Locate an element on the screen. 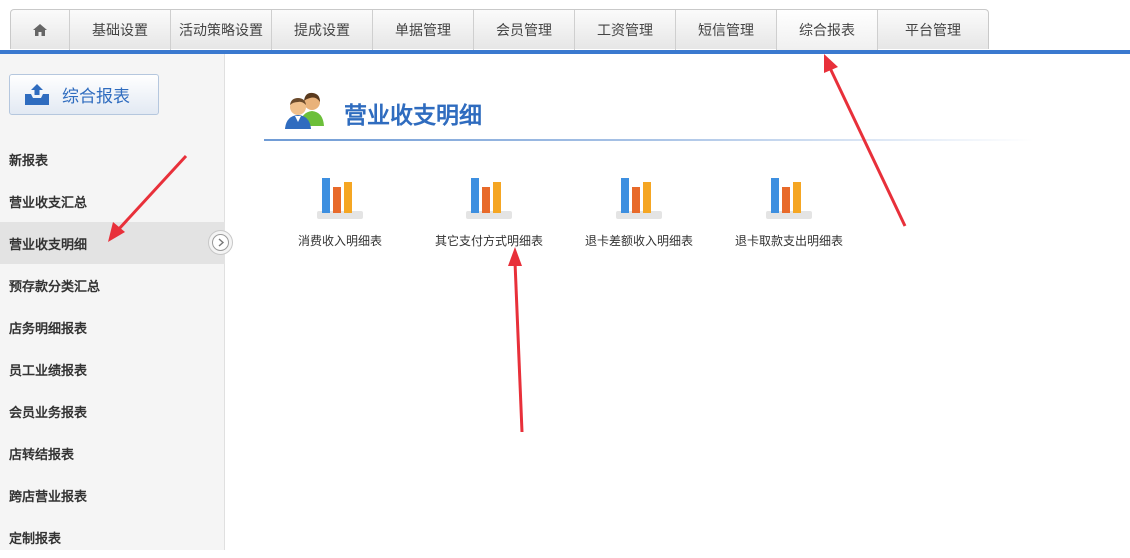 The height and width of the screenshot is (558, 1130). sidebar-item-revenue-summary: 营业收支汇总 is located at coordinates (112, 201).